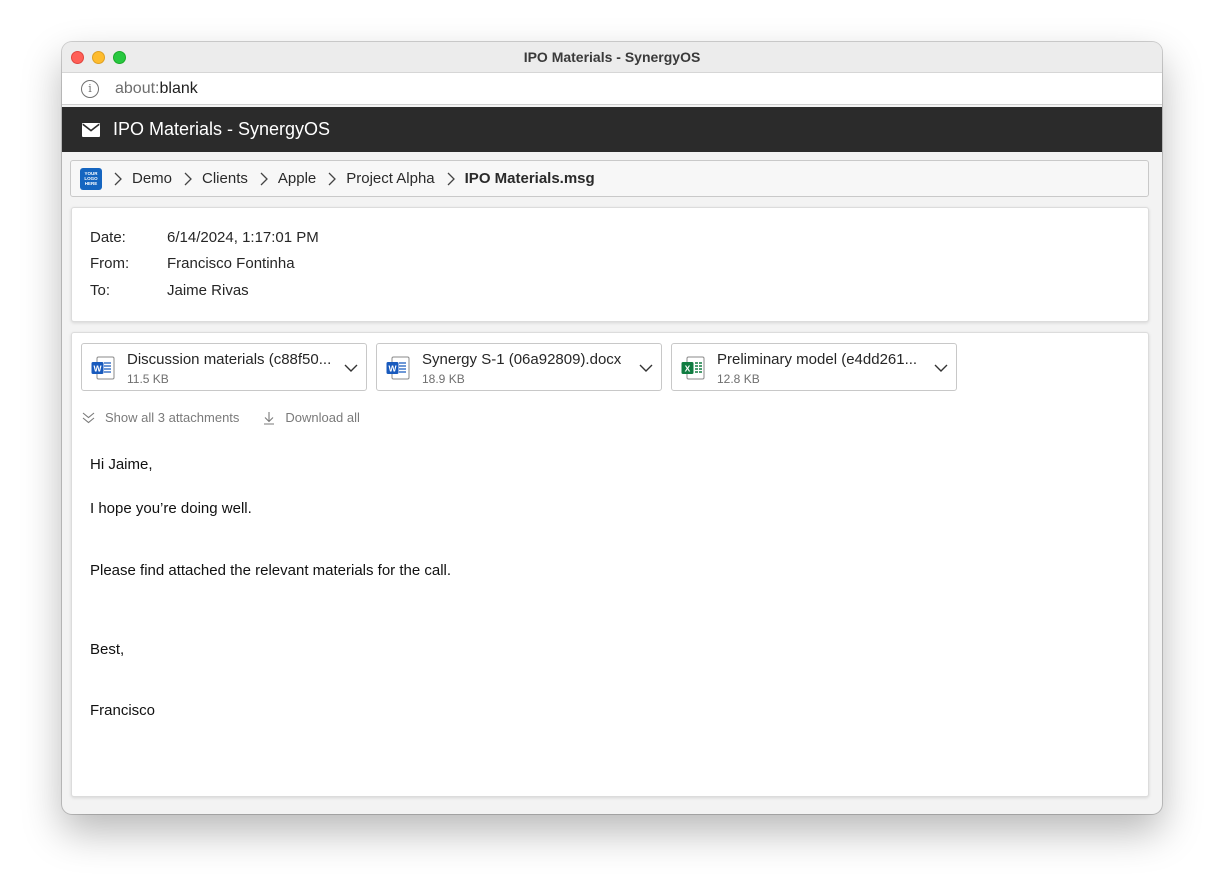 The height and width of the screenshot is (896, 1224). I want to click on zoom-window-button, so click(119, 57).